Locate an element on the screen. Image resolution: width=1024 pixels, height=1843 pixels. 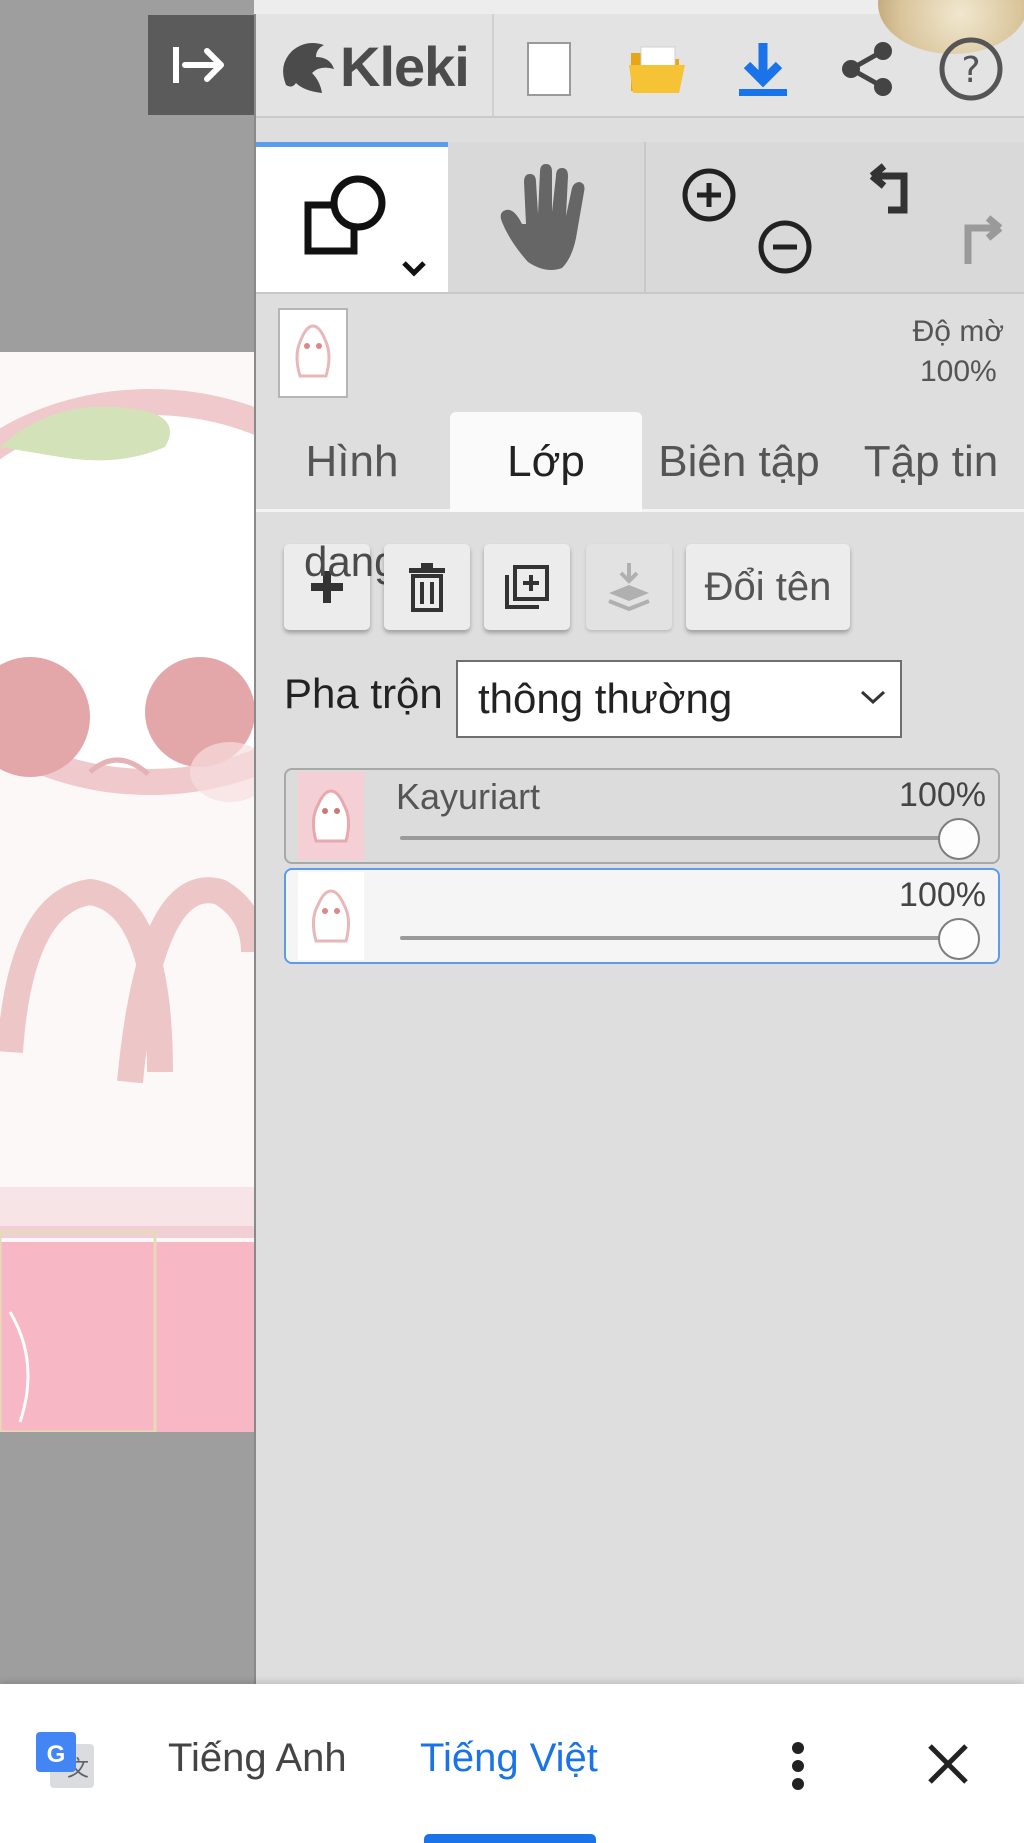
new-image-button is located at coordinates (549, 69).